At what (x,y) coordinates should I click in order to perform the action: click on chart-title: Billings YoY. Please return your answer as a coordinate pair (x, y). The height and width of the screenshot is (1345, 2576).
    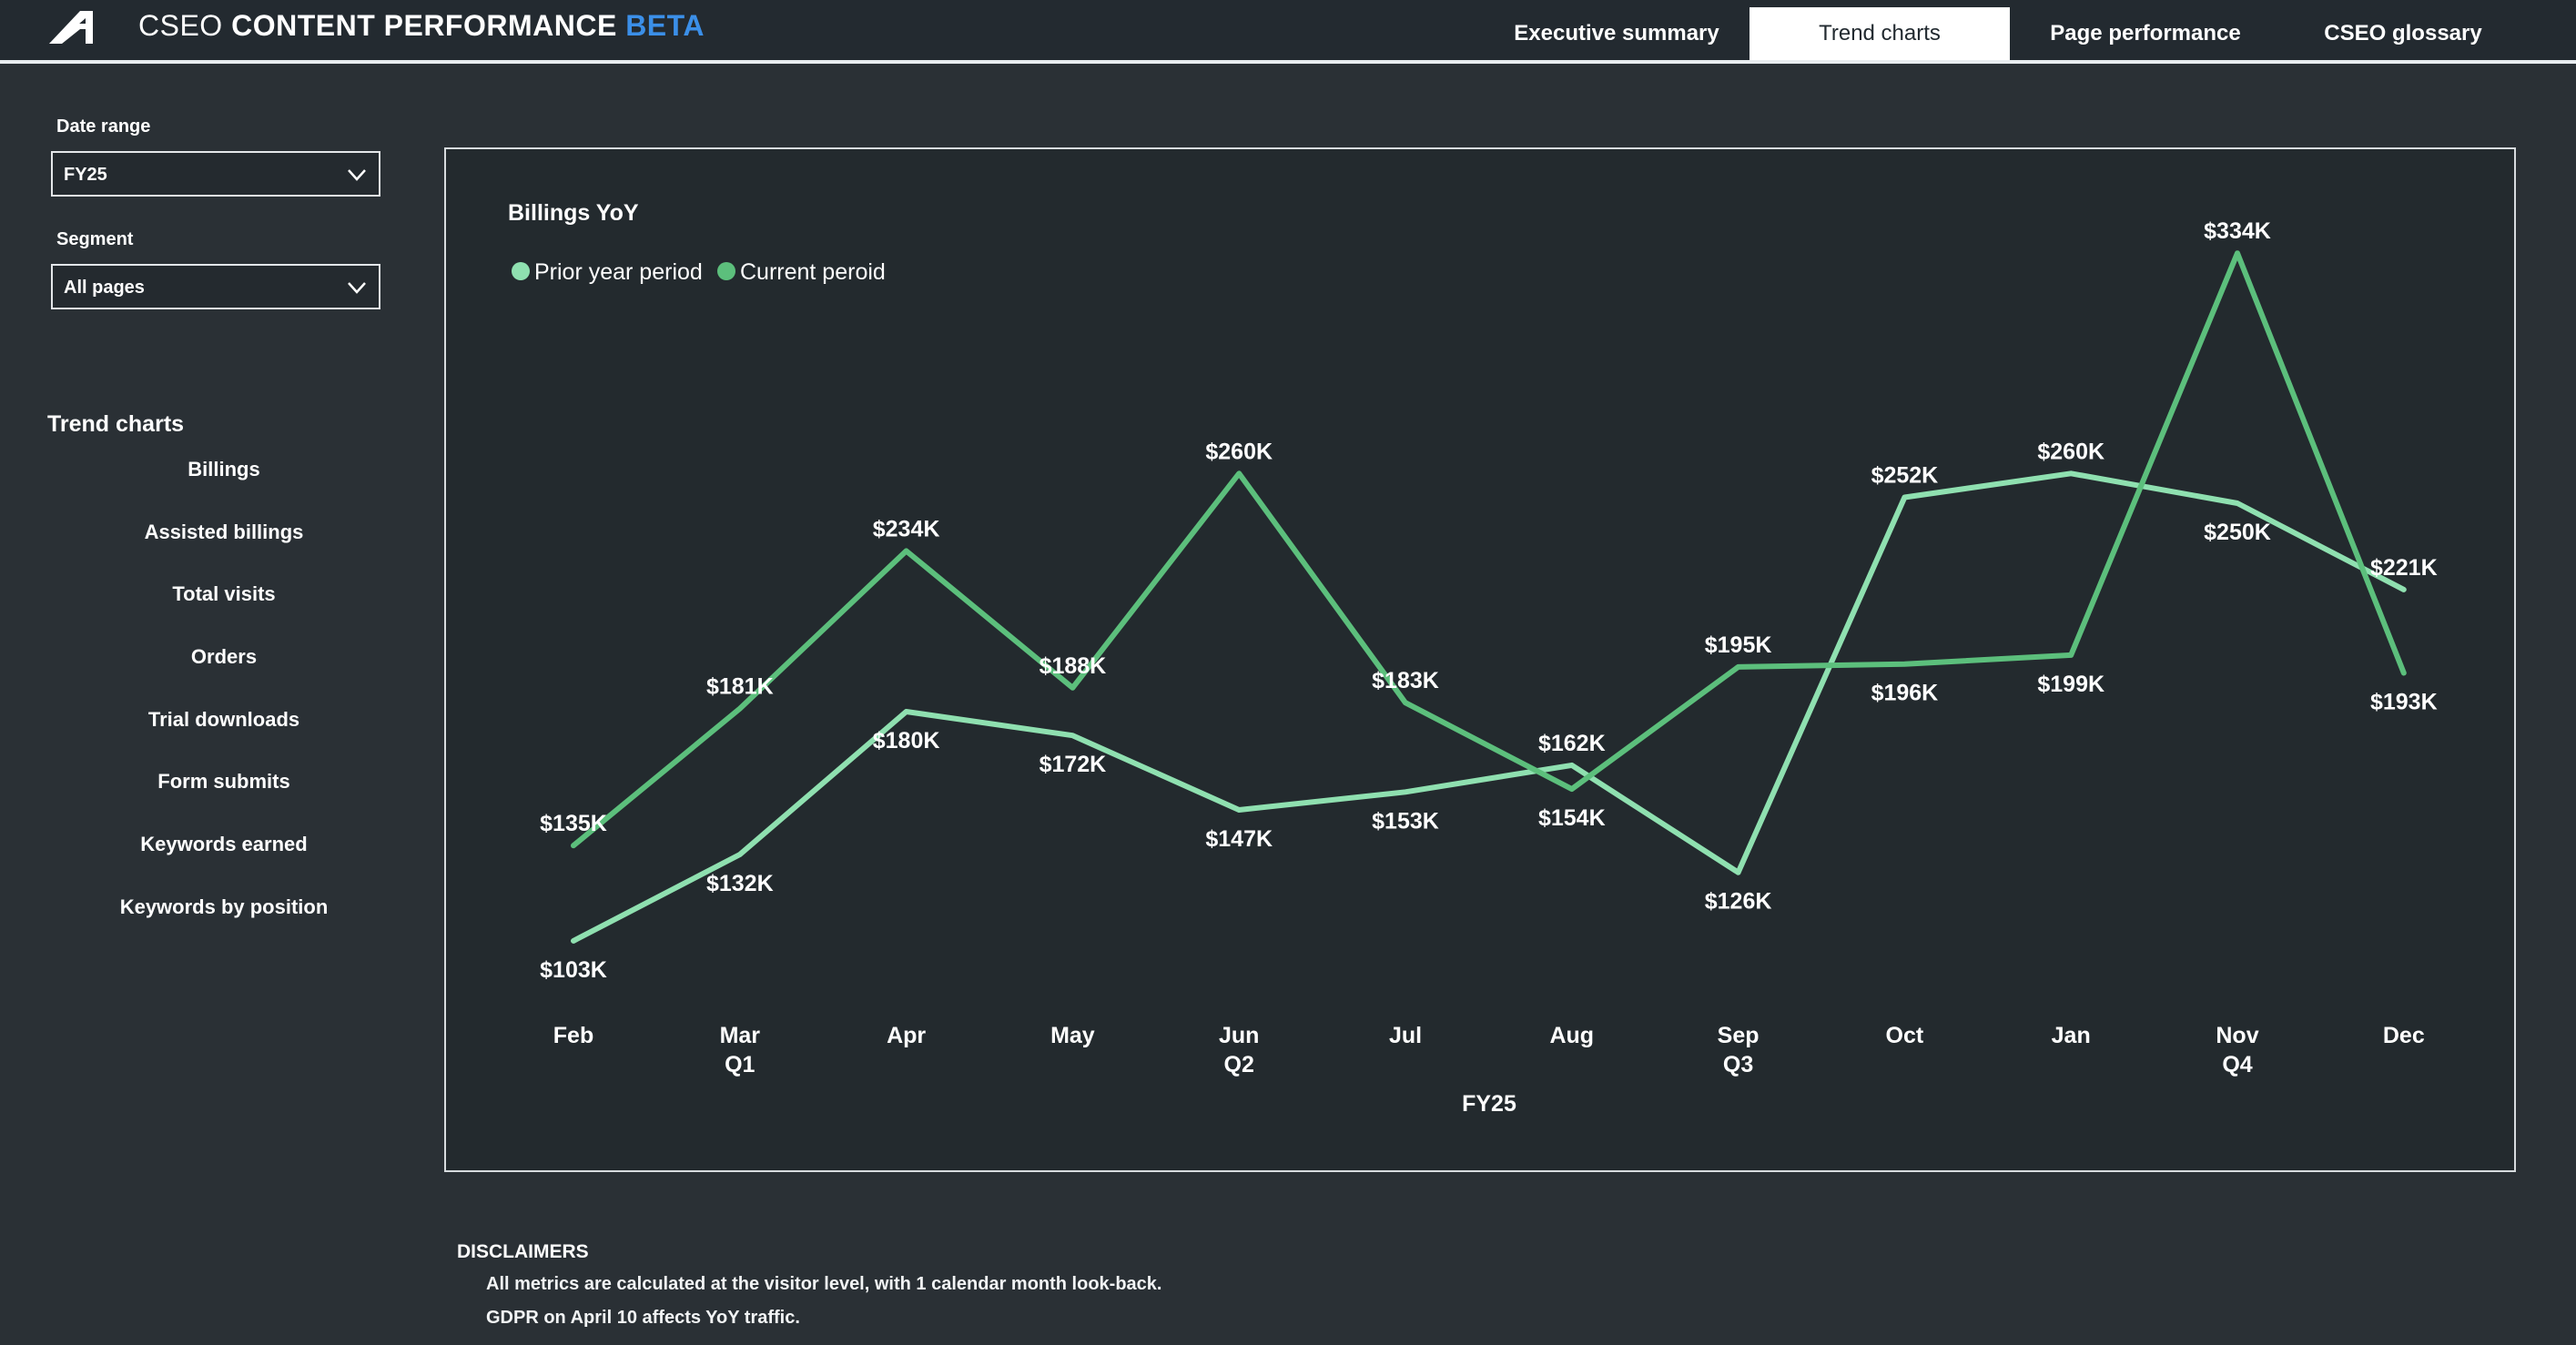
    Looking at the image, I should click on (573, 213).